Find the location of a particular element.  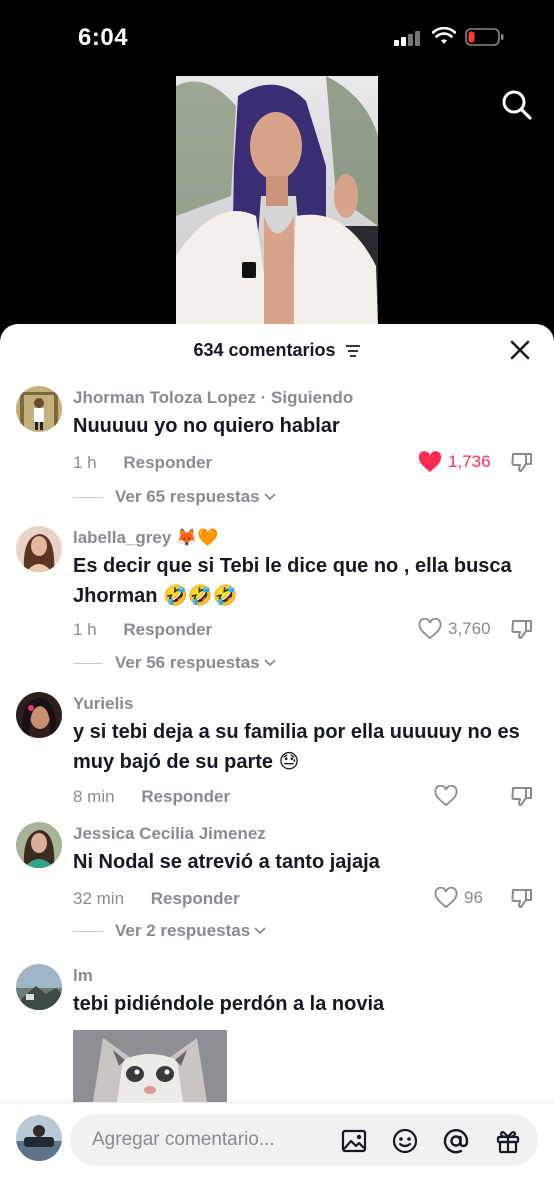

gift-icon is located at coordinates (508, 1141).